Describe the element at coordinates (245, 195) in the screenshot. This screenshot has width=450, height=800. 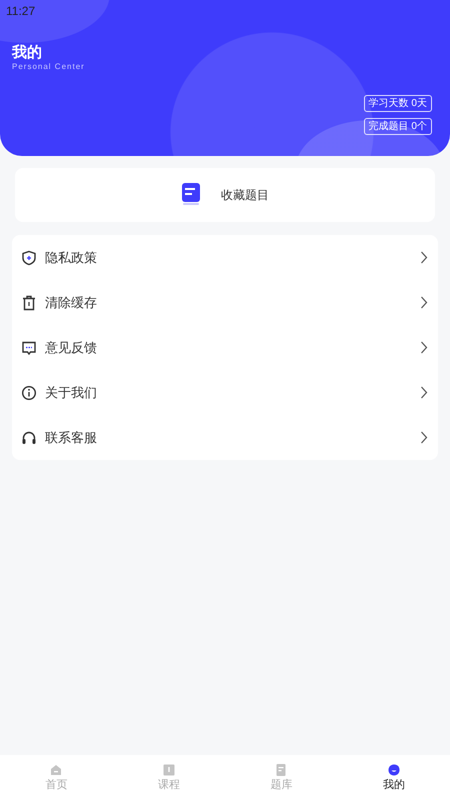
I see `favorites-label: 收藏题目` at that location.